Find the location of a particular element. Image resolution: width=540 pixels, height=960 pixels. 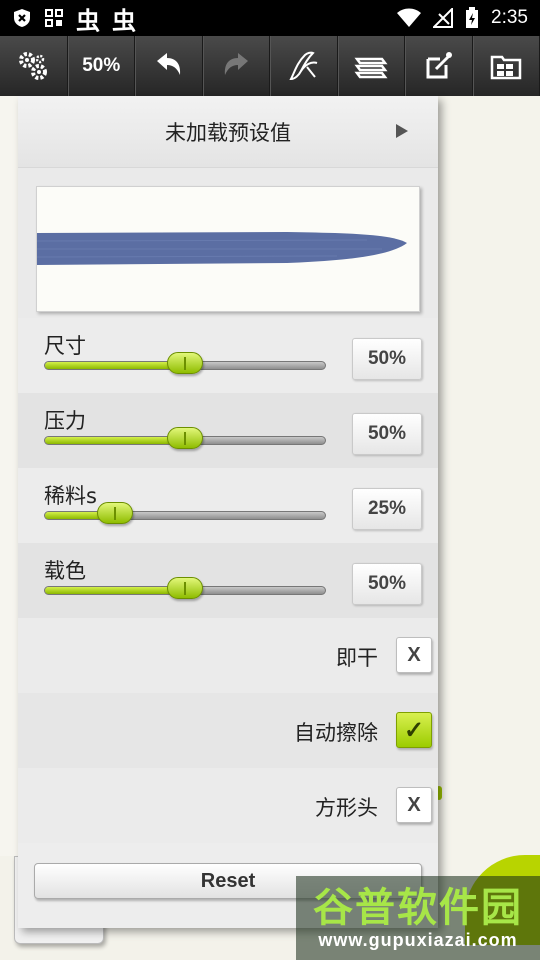

toggle-auto-clean: 自动擦除 ✓ is located at coordinates (228, 730).